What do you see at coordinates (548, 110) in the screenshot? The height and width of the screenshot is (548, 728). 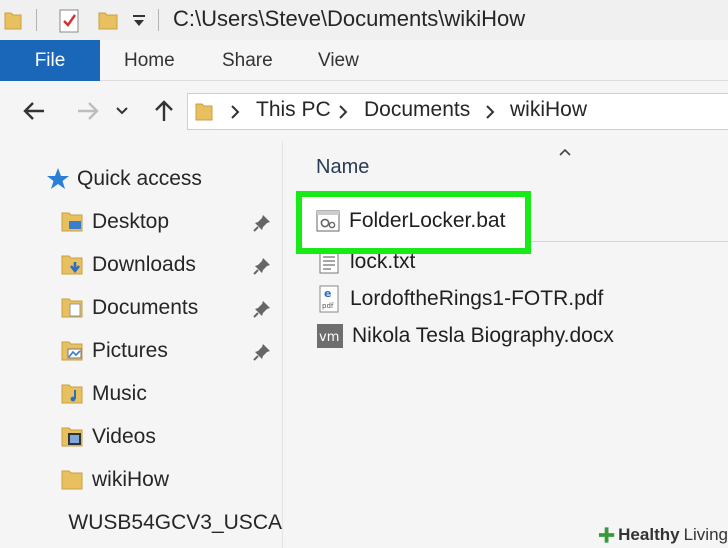 I see `breadcrumb-wikihow: wikiHow` at bounding box center [548, 110].